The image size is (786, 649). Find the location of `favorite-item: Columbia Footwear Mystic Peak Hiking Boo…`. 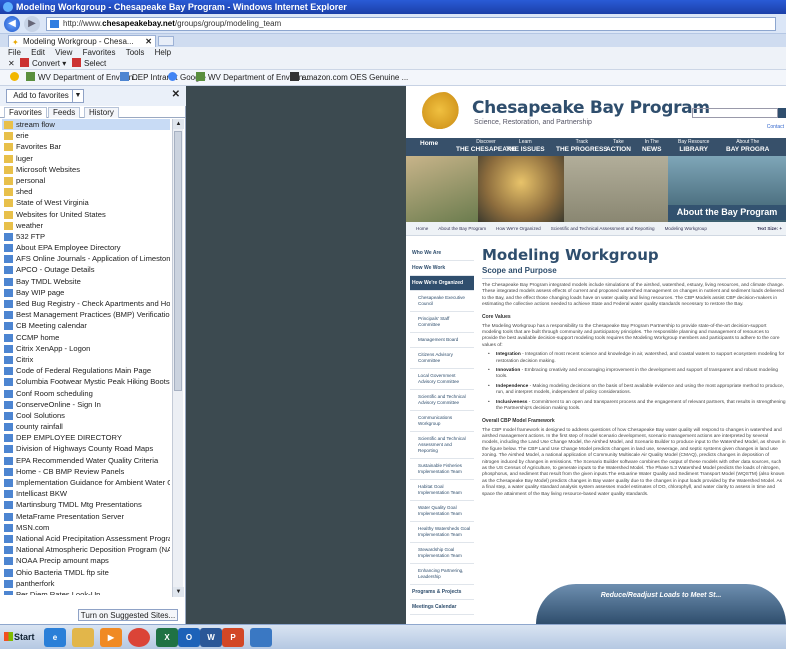

favorite-item: Columbia Footwear Mystic Peak Hiking Boo… is located at coordinates (86, 381).